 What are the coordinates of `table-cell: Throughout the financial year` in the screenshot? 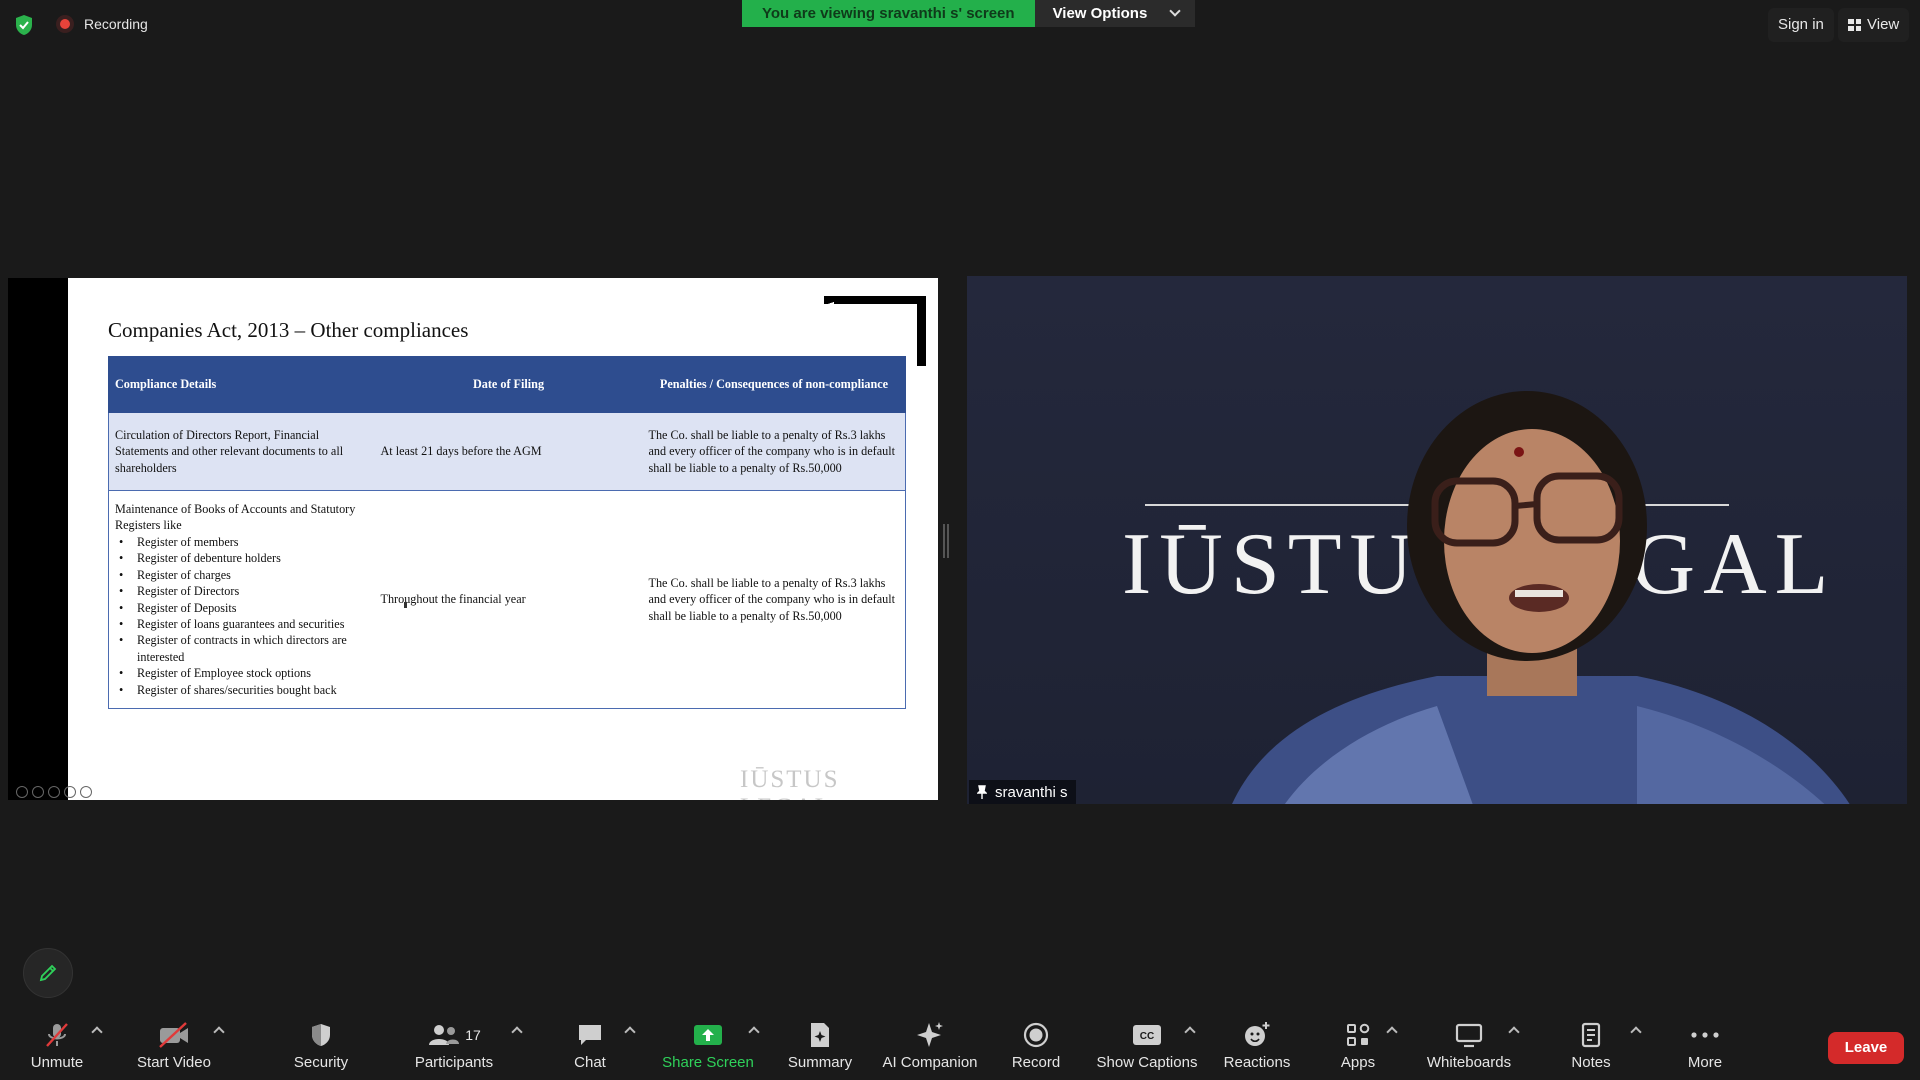 It's located at (508, 599).